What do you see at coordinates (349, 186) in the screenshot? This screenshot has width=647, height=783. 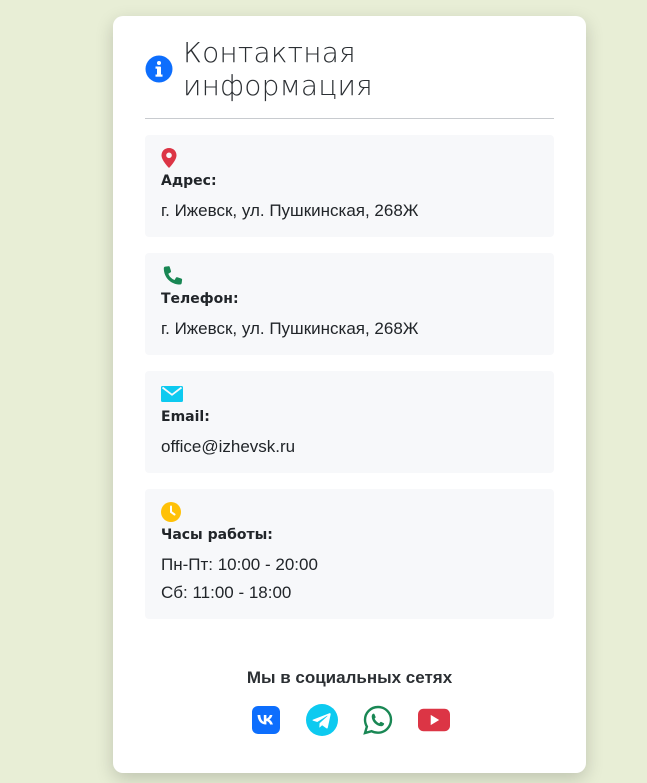 I see `info-item-address: Адрес: г. Ижевск, ул. Пушкинская, 268Ж` at bounding box center [349, 186].